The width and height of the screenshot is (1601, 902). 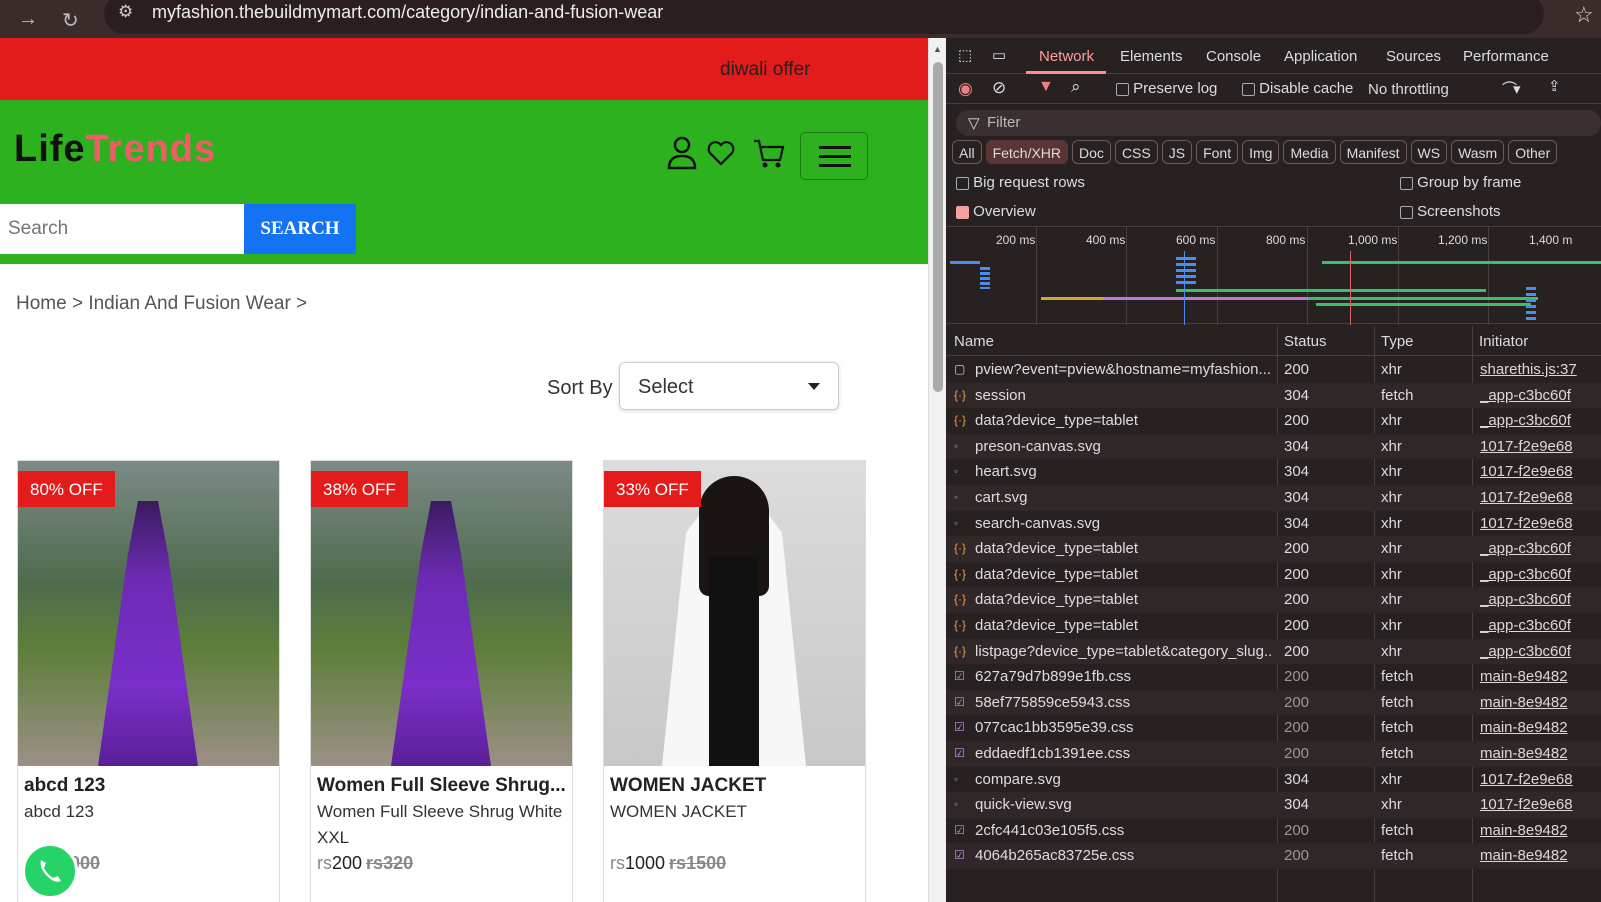 What do you see at coordinates (682, 153) in the screenshot?
I see `account-icon` at bounding box center [682, 153].